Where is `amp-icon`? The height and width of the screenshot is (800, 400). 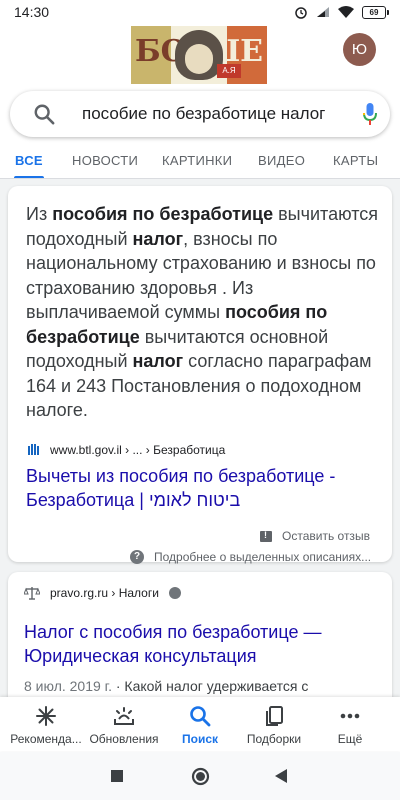
amp-icon is located at coordinates (174, 593).